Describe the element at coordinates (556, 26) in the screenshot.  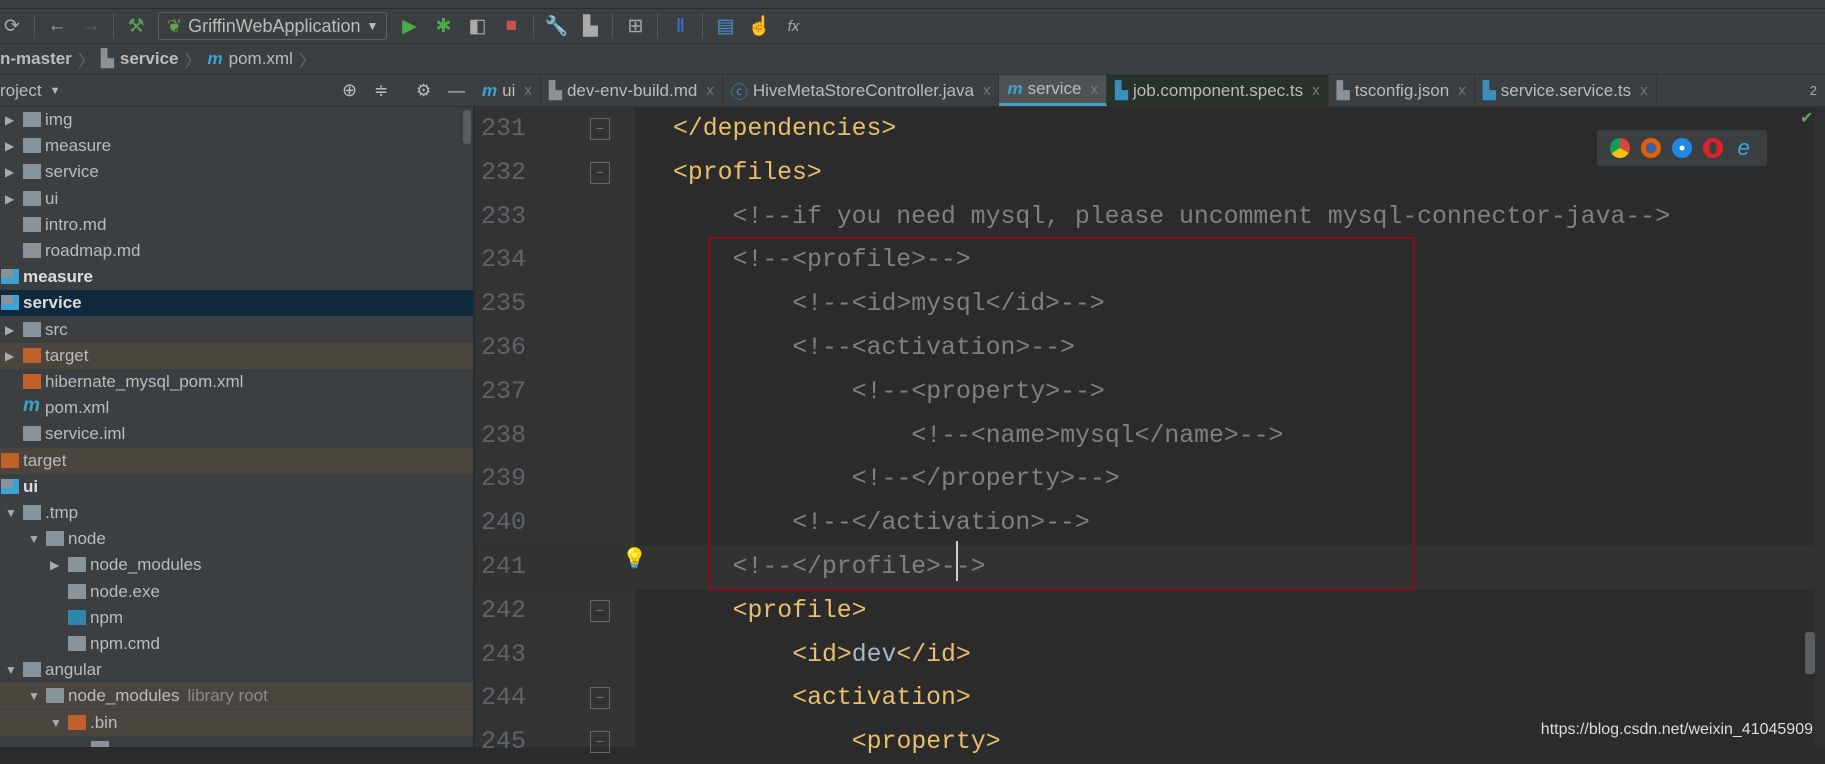
I see `wrench-icon: 🔧` at that location.